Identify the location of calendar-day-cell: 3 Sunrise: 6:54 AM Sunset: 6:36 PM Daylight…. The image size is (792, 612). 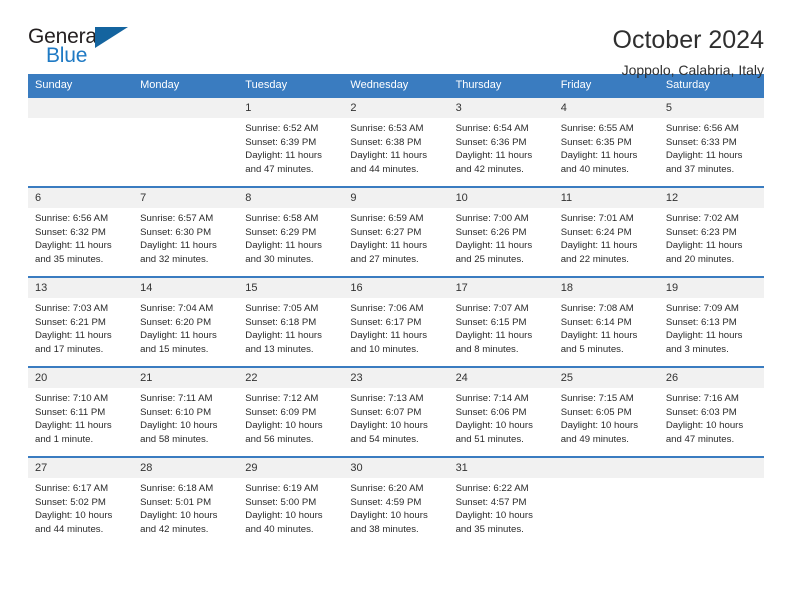
(501, 141).